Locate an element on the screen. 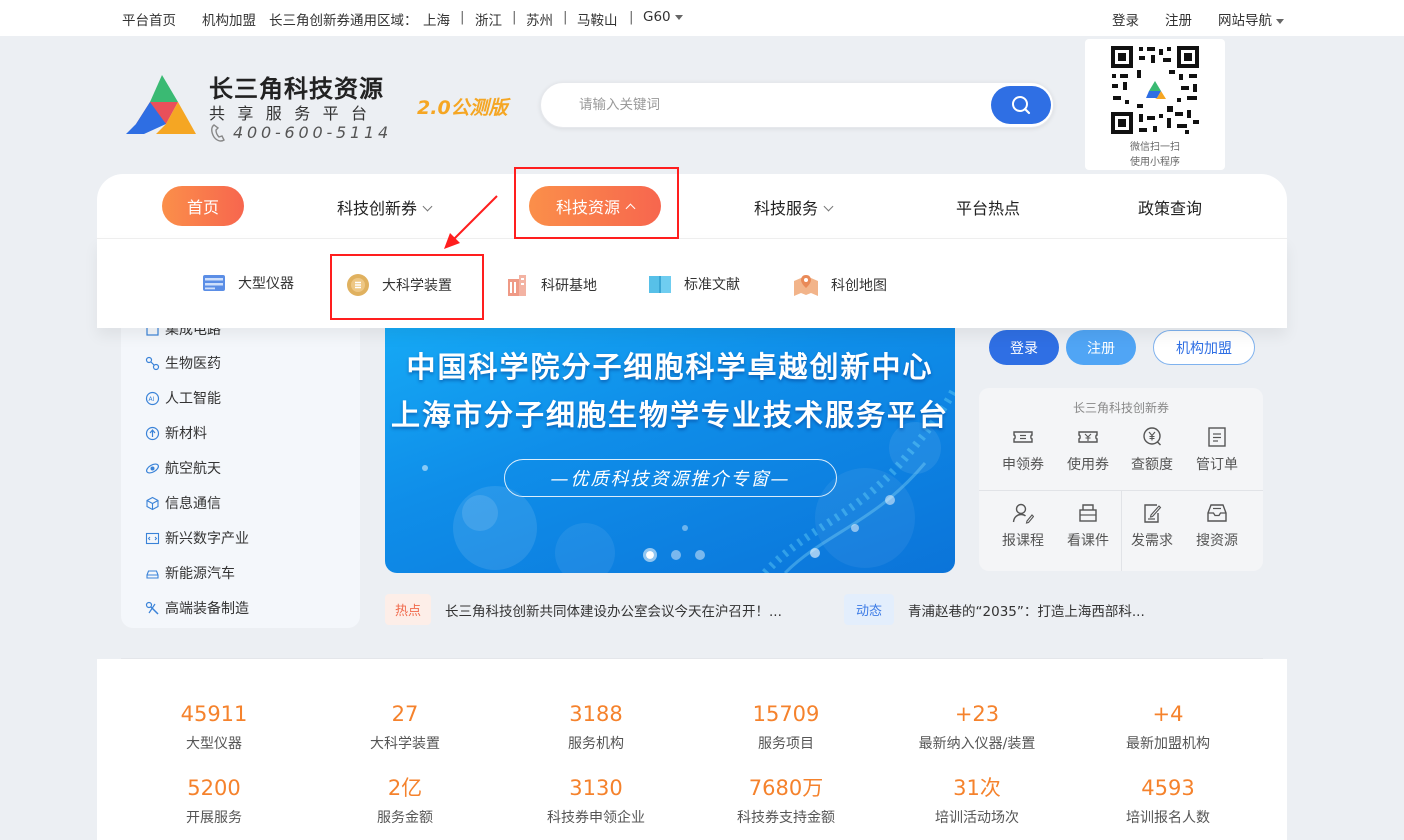 The width and height of the screenshot is (1404, 840). topbar-join-link: 机构加盟 is located at coordinates (229, 19).